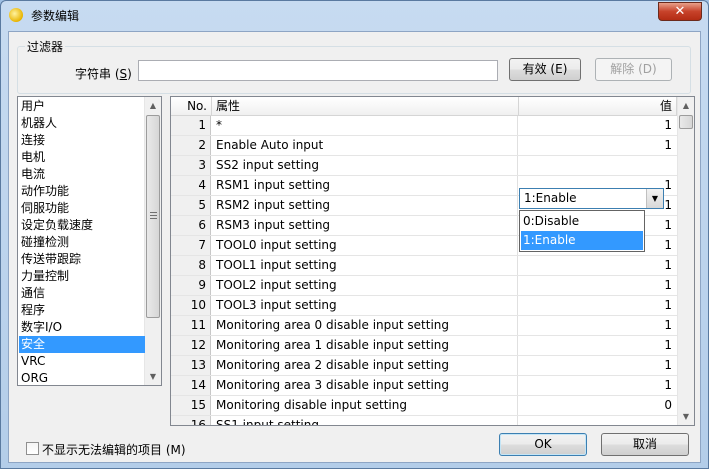  I want to click on row-attribute: RSM3 input setting, so click(365, 225).